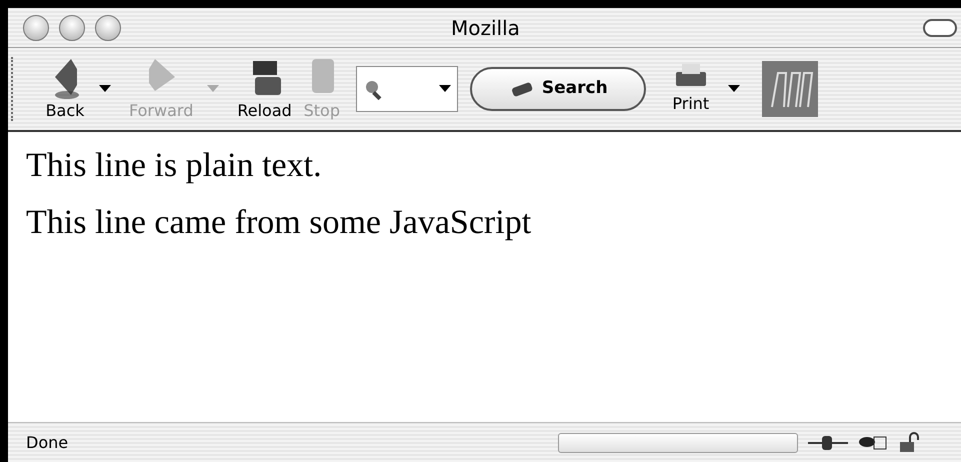 This screenshot has height=462, width=961. What do you see at coordinates (558, 89) in the screenshot?
I see `search-button: Search` at bounding box center [558, 89].